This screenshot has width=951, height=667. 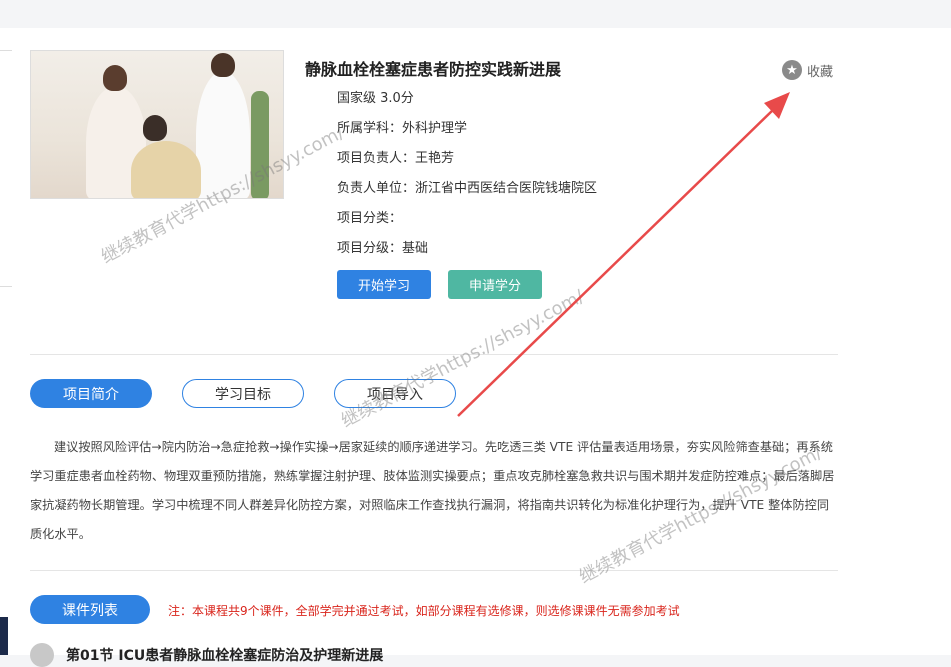 I want to click on lesson-title: 第01节 ICU患者静脉血栓栓塞症防治及护理新进展, so click(x=225, y=656).